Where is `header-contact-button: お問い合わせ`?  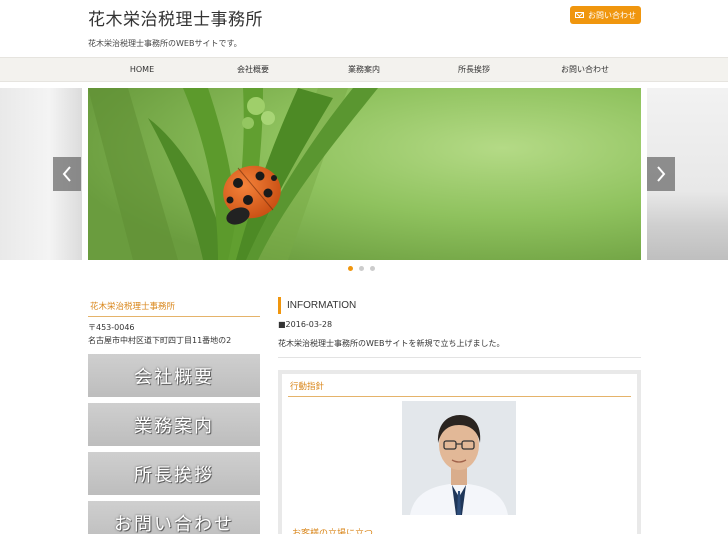 header-contact-button: お問い合わせ is located at coordinates (605, 15).